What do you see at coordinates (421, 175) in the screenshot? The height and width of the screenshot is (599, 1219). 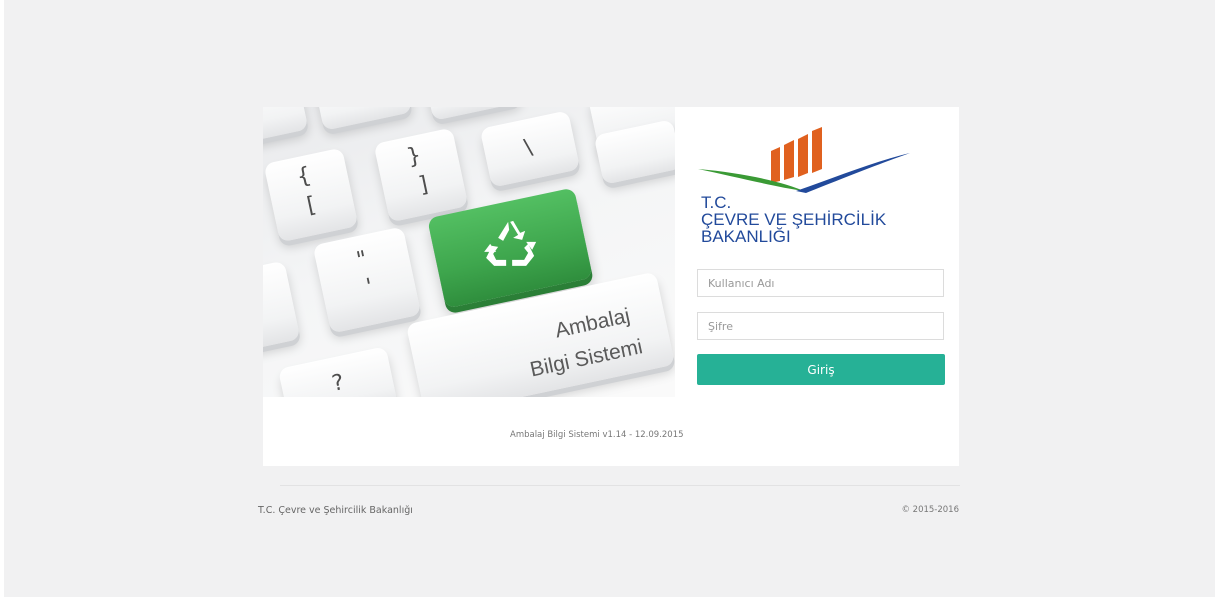 I see `brace-key: } ]` at bounding box center [421, 175].